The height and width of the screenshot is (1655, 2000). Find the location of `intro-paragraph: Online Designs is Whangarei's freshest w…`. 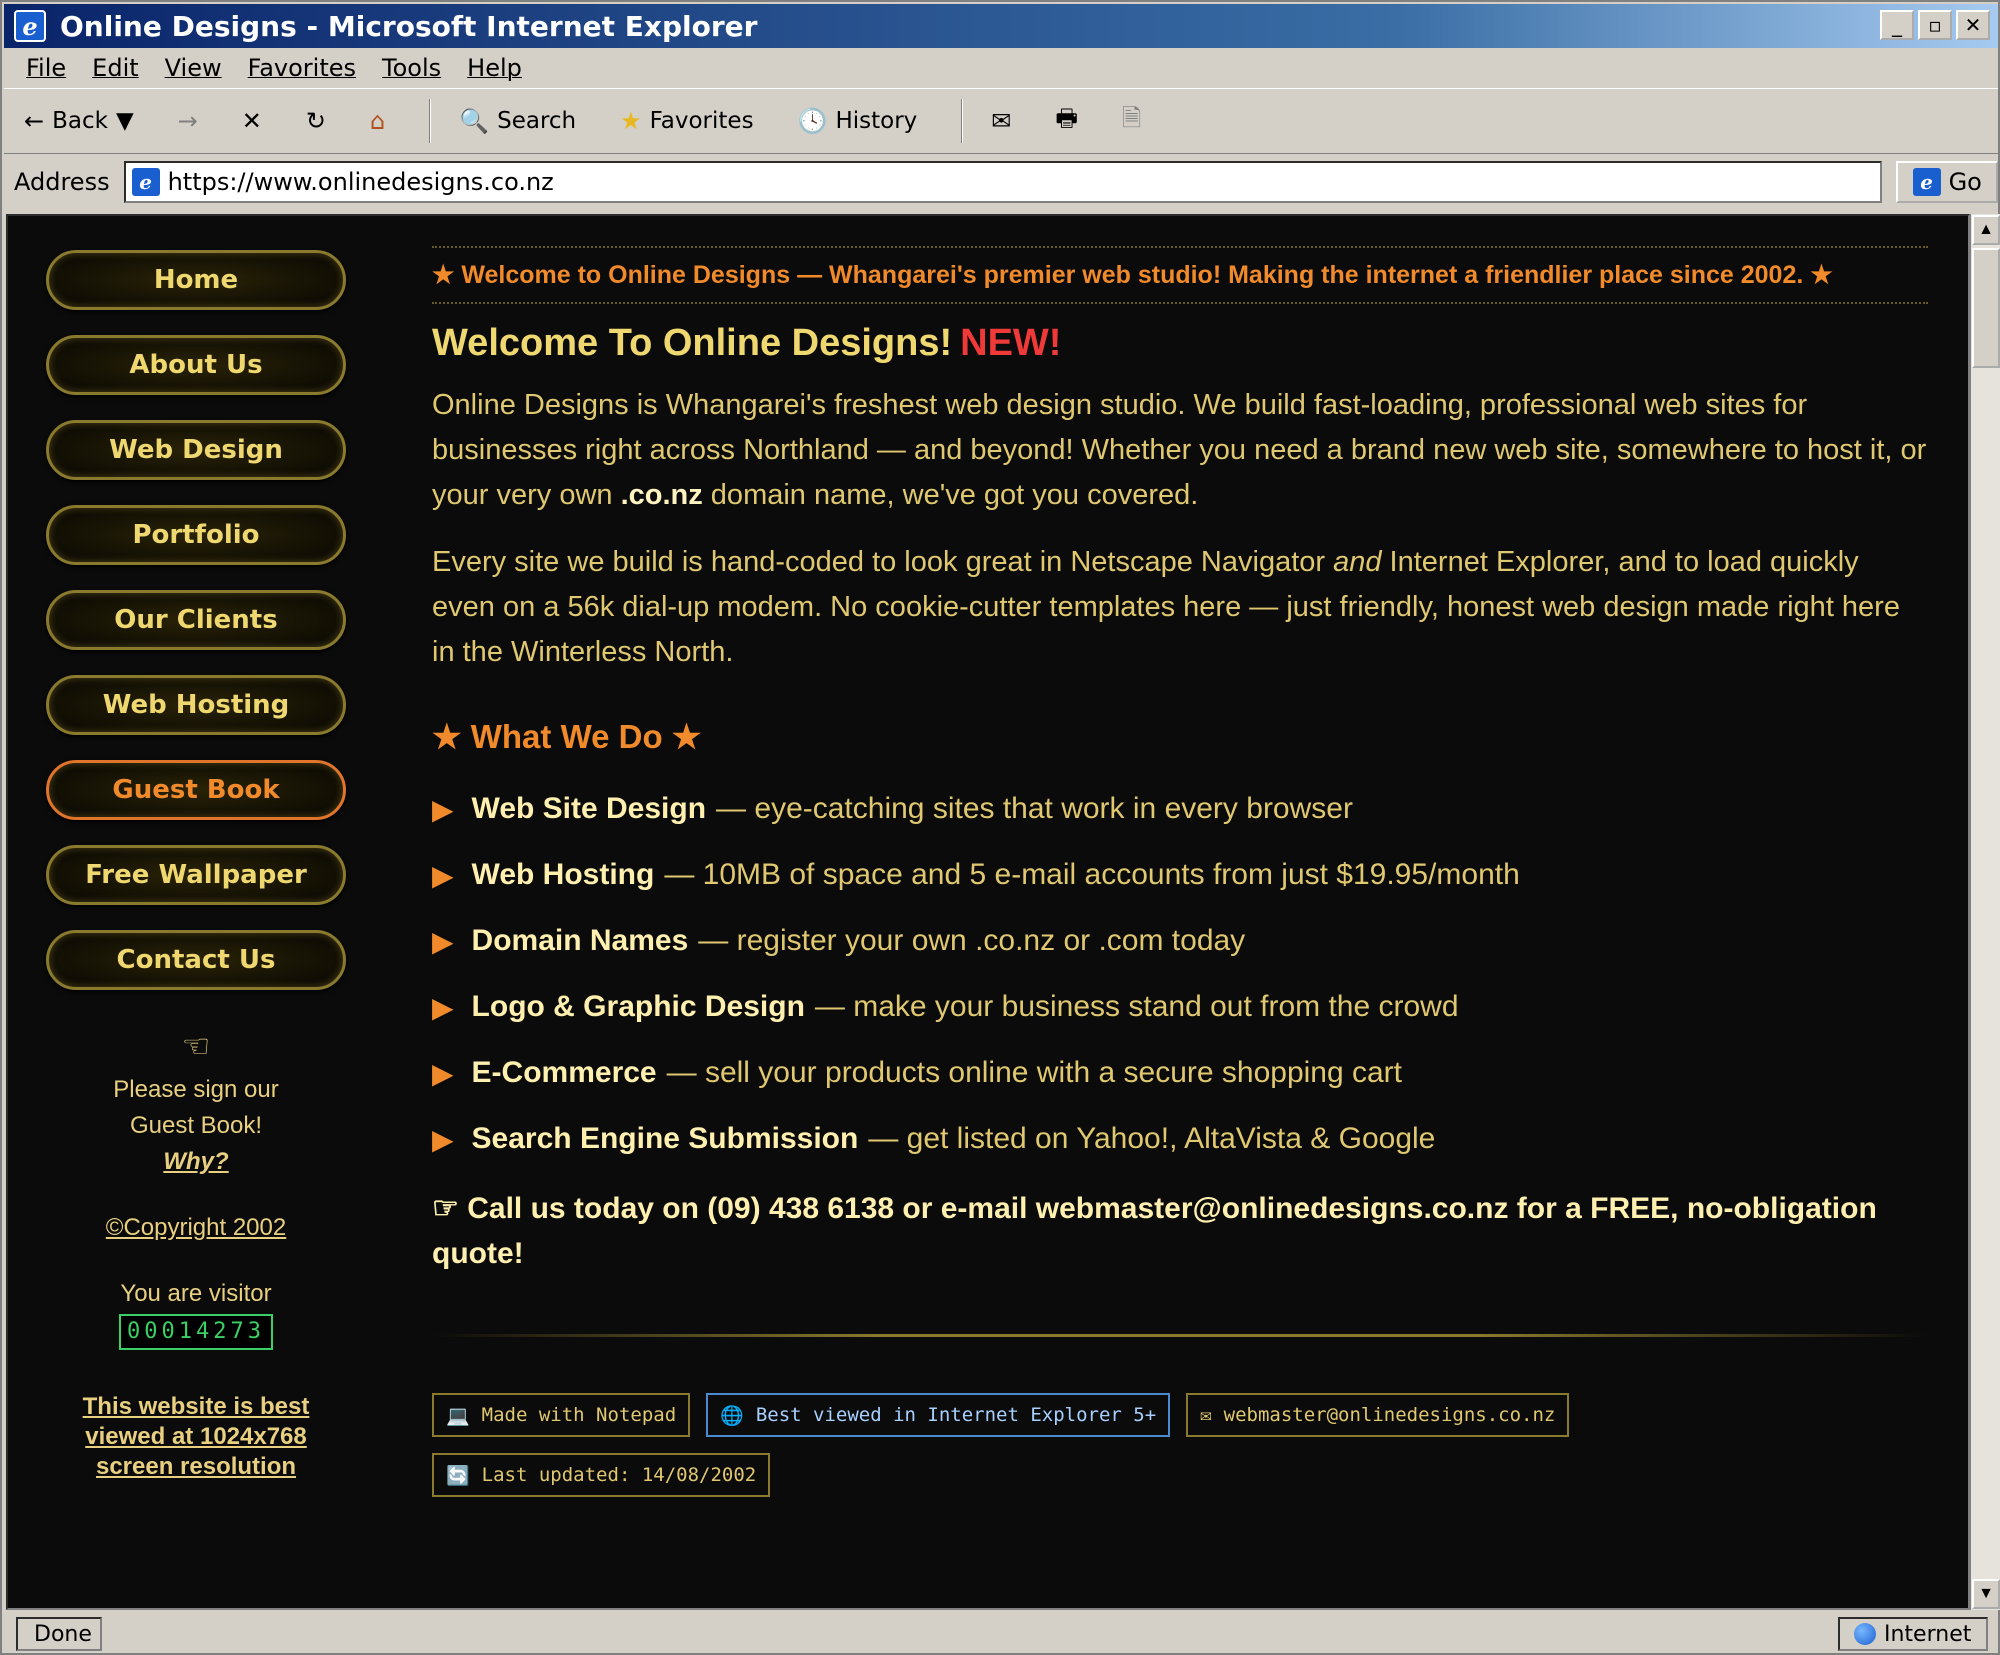

intro-paragraph: Online Designs is Whangarei's freshest w… is located at coordinates (1180, 450).